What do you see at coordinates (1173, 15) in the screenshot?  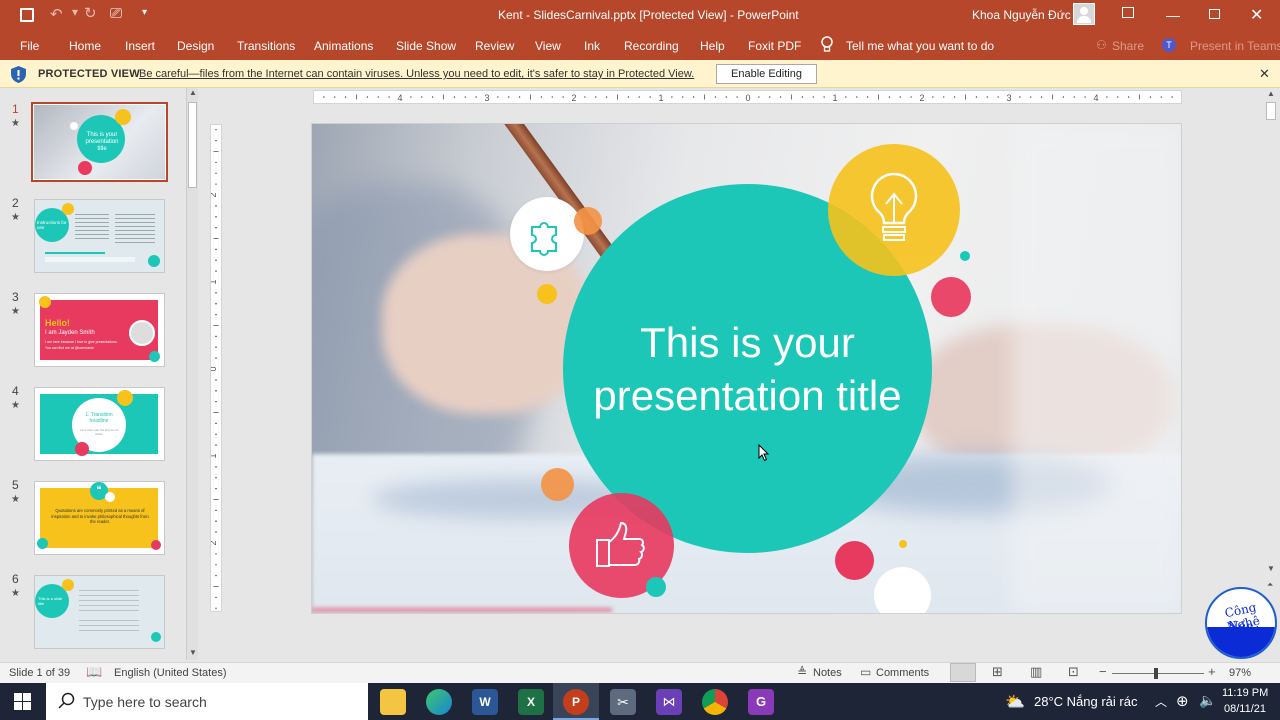 I see `minimize-icon: —` at bounding box center [1173, 15].